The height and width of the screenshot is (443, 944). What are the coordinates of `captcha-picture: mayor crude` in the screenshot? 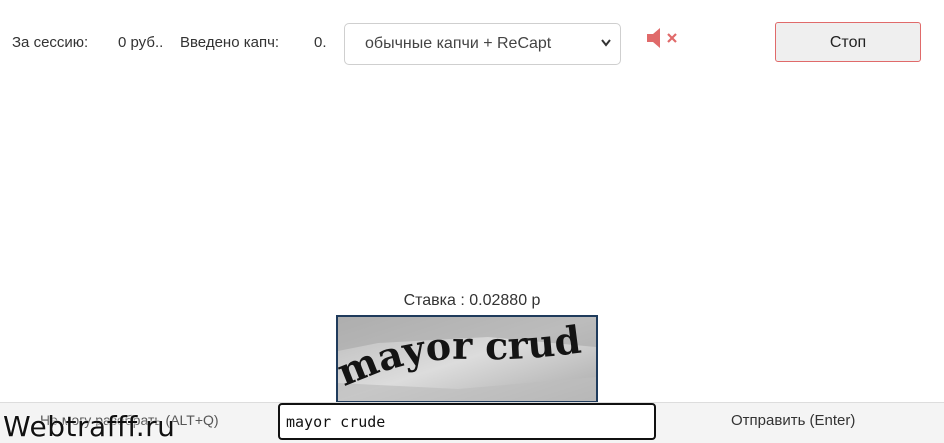 It's located at (467, 359).